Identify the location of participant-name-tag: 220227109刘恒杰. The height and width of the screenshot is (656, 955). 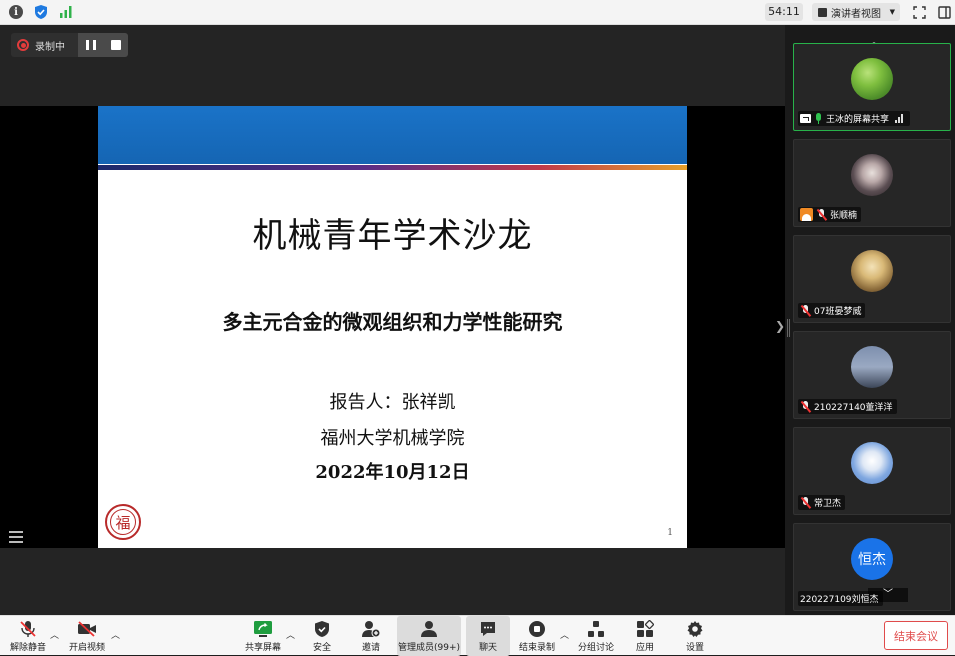
(840, 598).